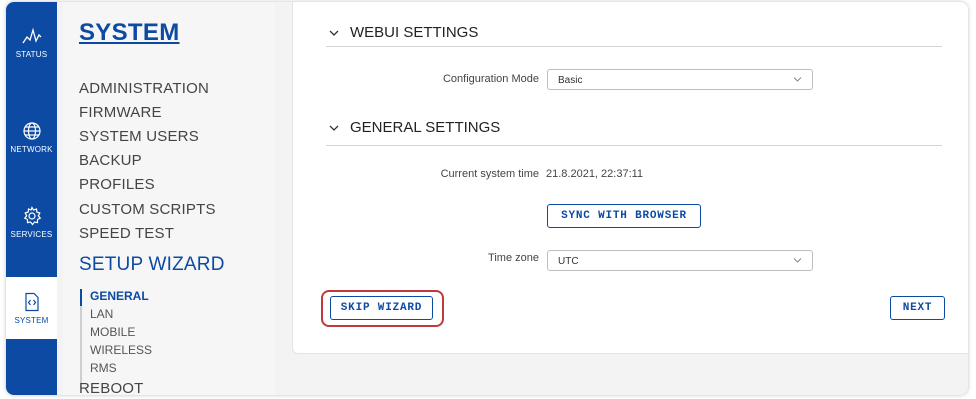  Describe the element at coordinates (31, 54) in the screenshot. I see `rail-label-status: STATUS` at that location.